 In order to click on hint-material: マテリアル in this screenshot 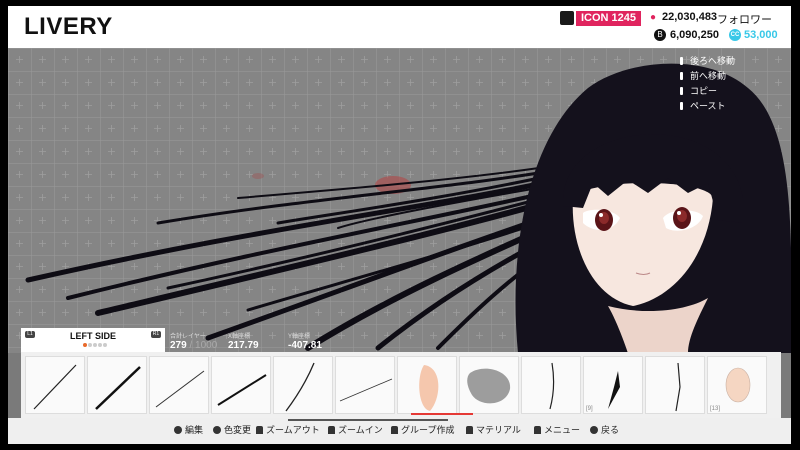, I will do `click(493, 430)`.